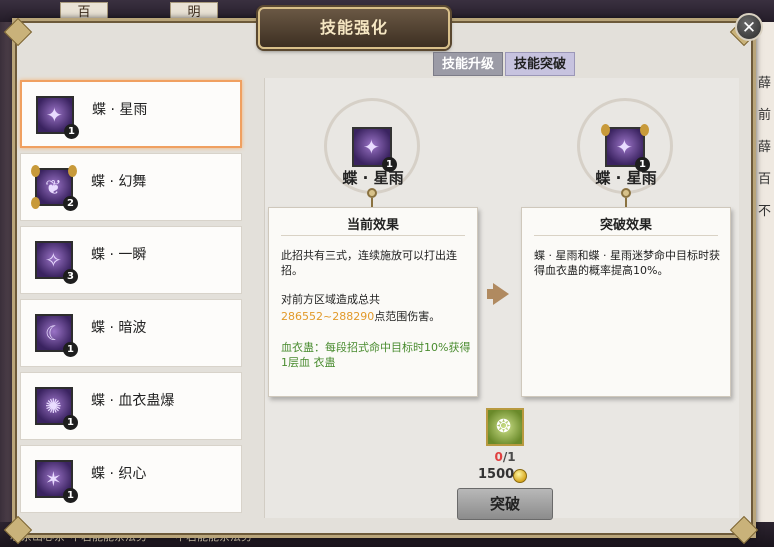  I want to click on breakthrough-button: 突破, so click(505, 504).